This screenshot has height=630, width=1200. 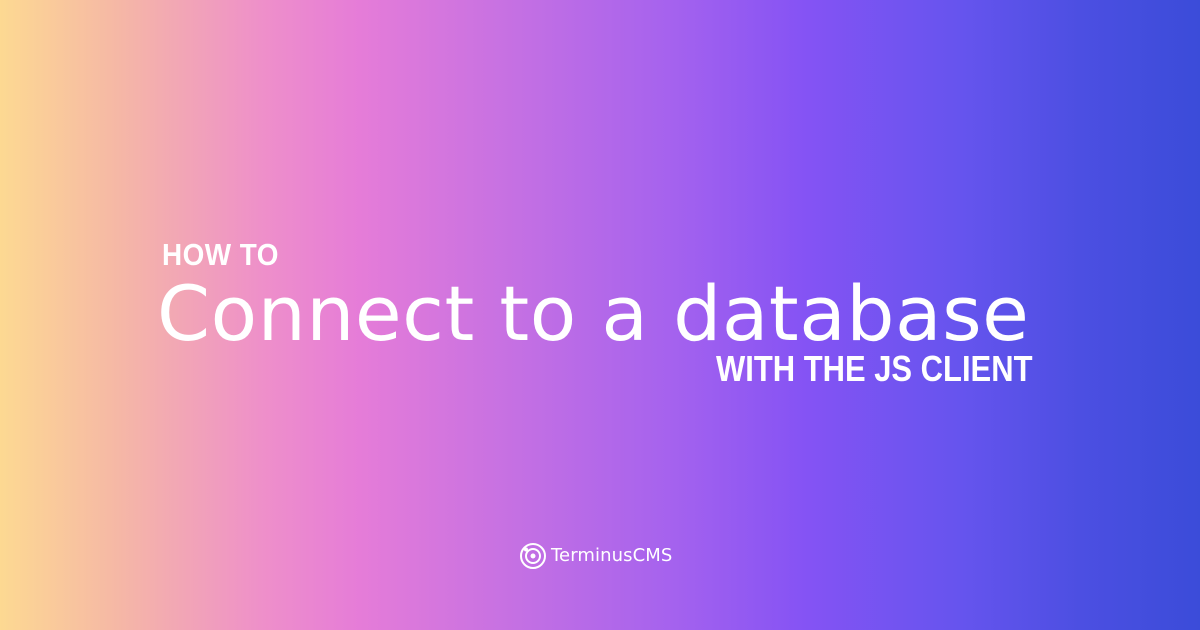 I want to click on headline-title: Connect to a database, so click(x=593, y=313).